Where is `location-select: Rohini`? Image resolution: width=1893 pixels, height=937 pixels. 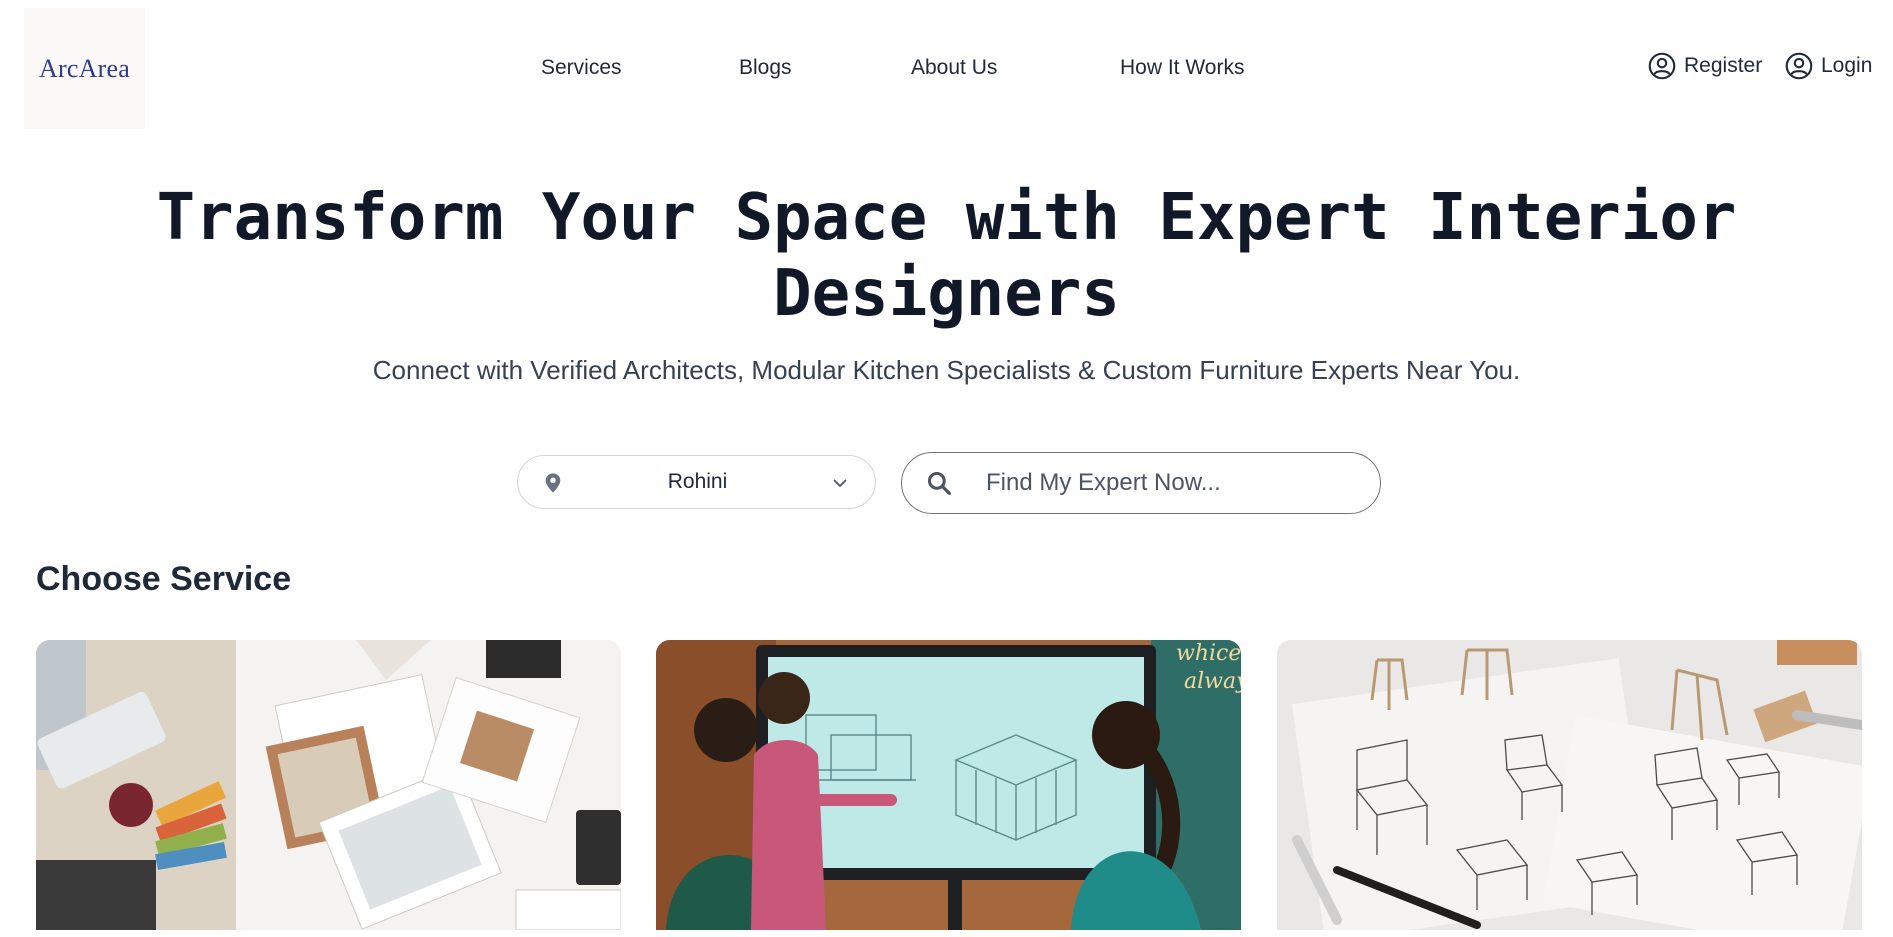
location-select: Rohini is located at coordinates (696, 482).